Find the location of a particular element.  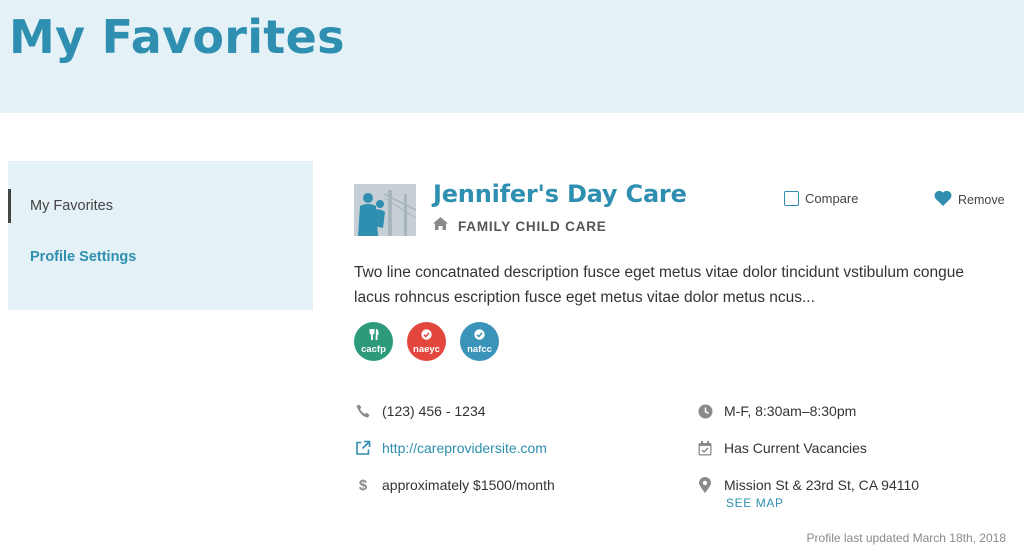

vacancies-row: Has Current Vacancies is located at coordinates (781, 448).